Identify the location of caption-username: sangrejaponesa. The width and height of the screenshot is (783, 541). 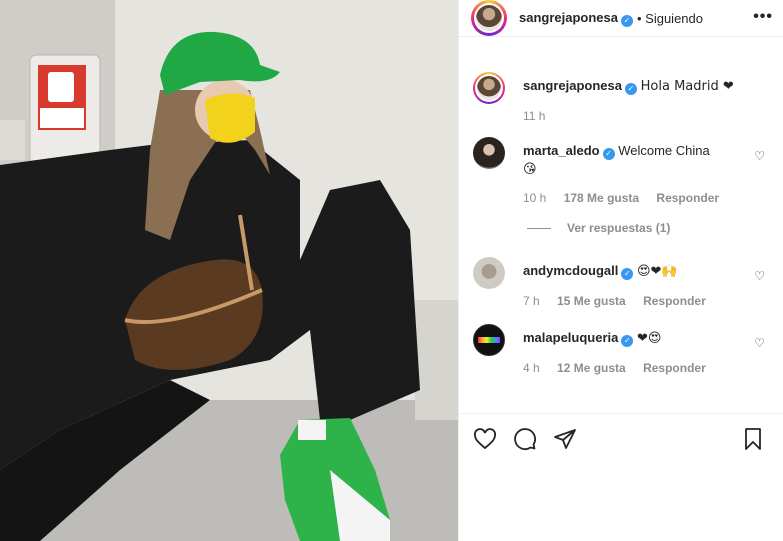
(572, 85).